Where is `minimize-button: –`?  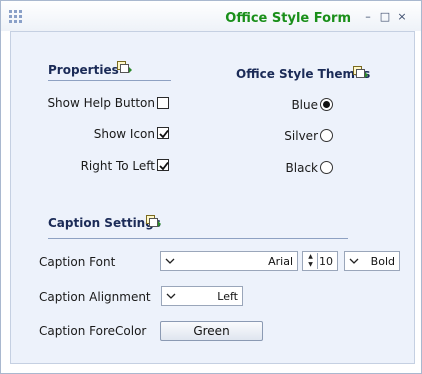
minimize-button: – is located at coordinates (368, 17).